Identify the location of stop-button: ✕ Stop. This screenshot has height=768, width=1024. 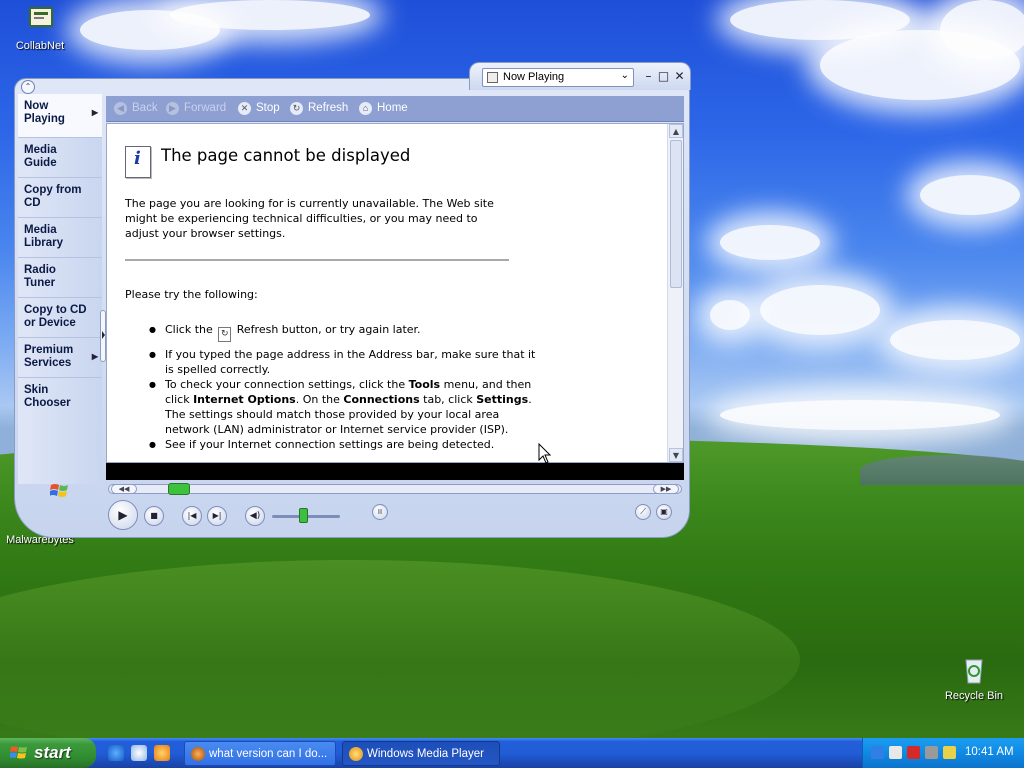
(259, 109).